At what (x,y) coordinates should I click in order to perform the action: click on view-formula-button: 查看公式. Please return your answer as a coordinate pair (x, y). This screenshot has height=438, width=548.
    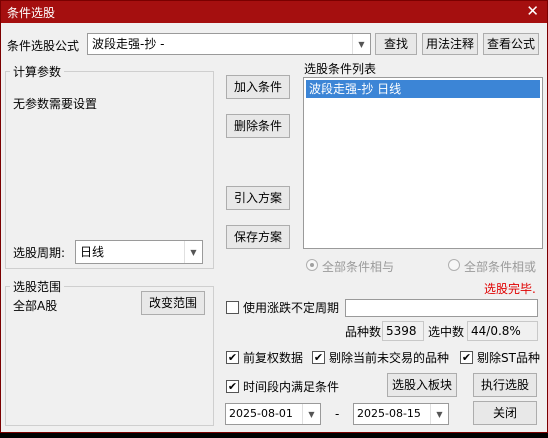
    Looking at the image, I should click on (511, 44).